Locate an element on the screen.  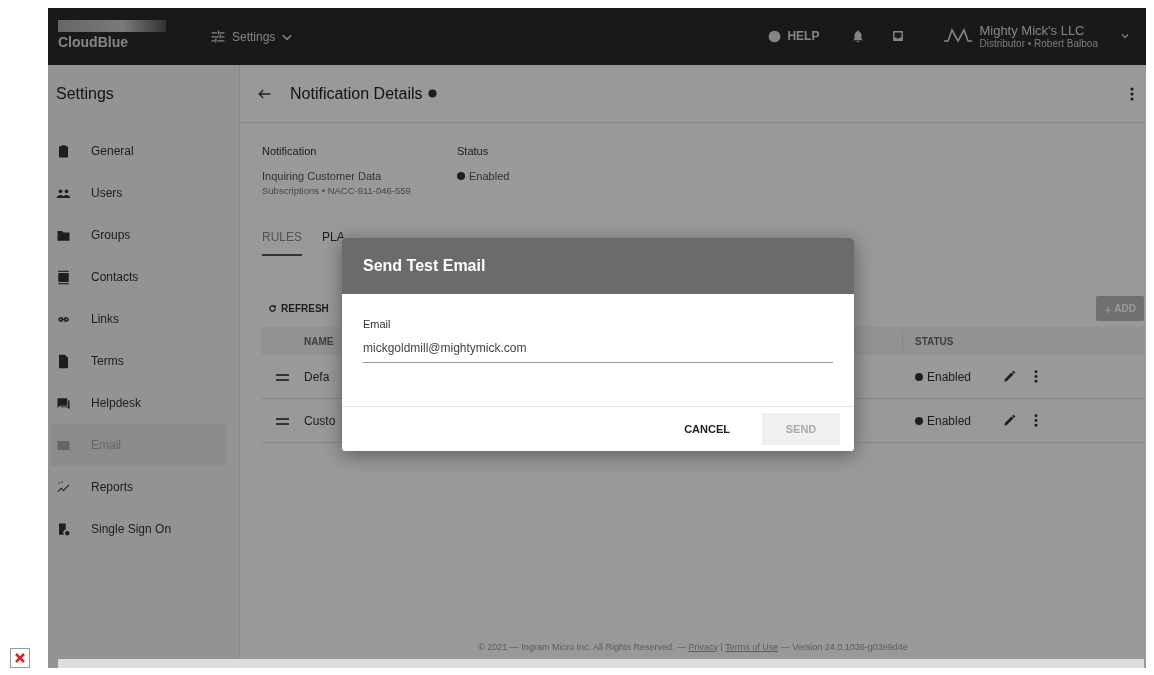
chart-icon is located at coordinates (63, 487).